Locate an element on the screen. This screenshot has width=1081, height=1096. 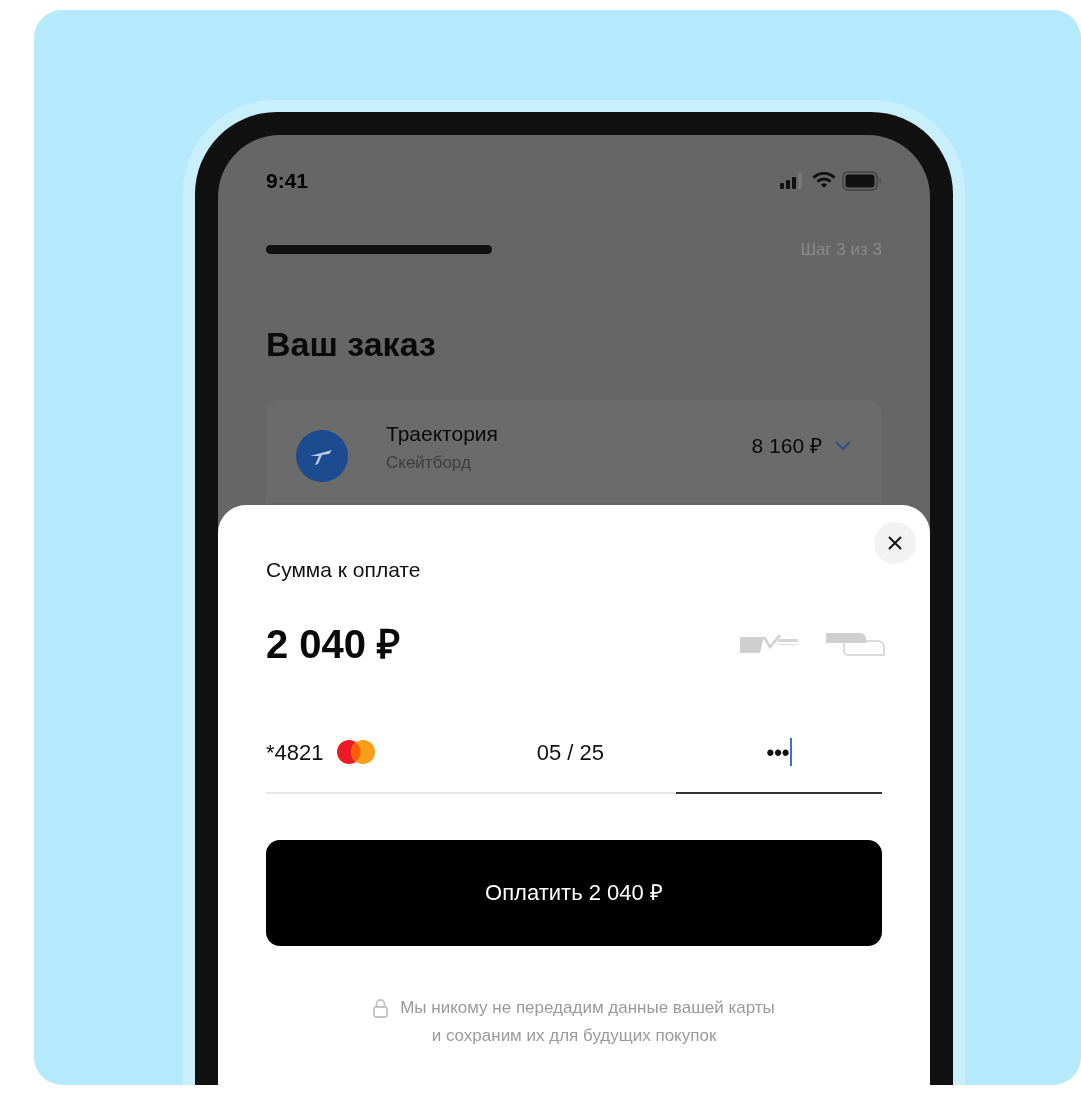
cvc-text: ••• is located at coordinates (778, 752).